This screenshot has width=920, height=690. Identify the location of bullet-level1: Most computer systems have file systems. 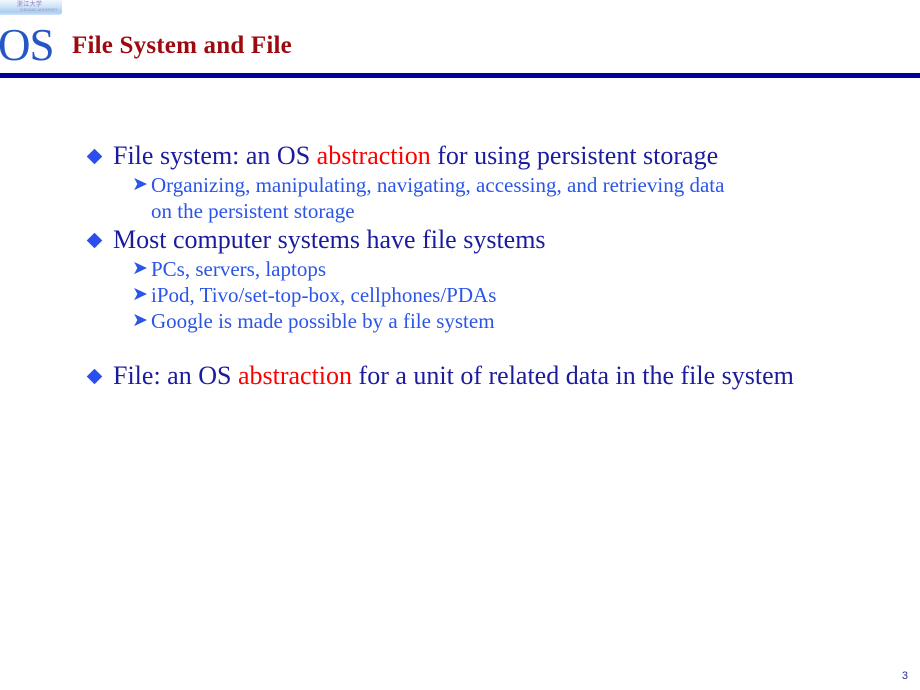
(487, 240).